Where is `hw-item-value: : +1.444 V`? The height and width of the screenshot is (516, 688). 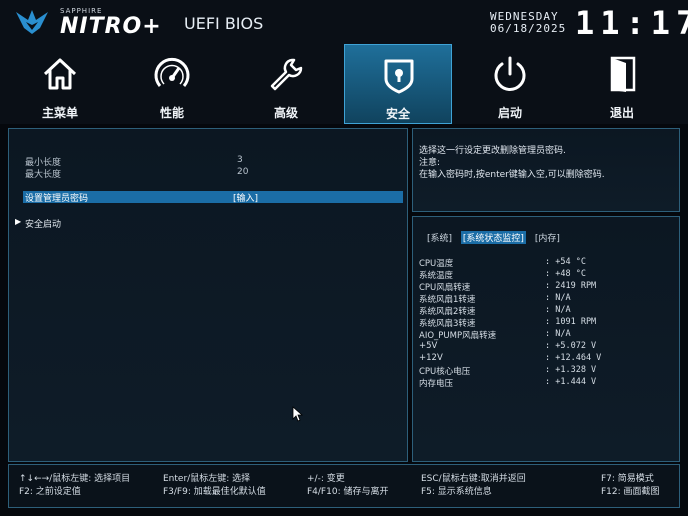
hw-item-value: : +1.444 V is located at coordinates (571, 382).